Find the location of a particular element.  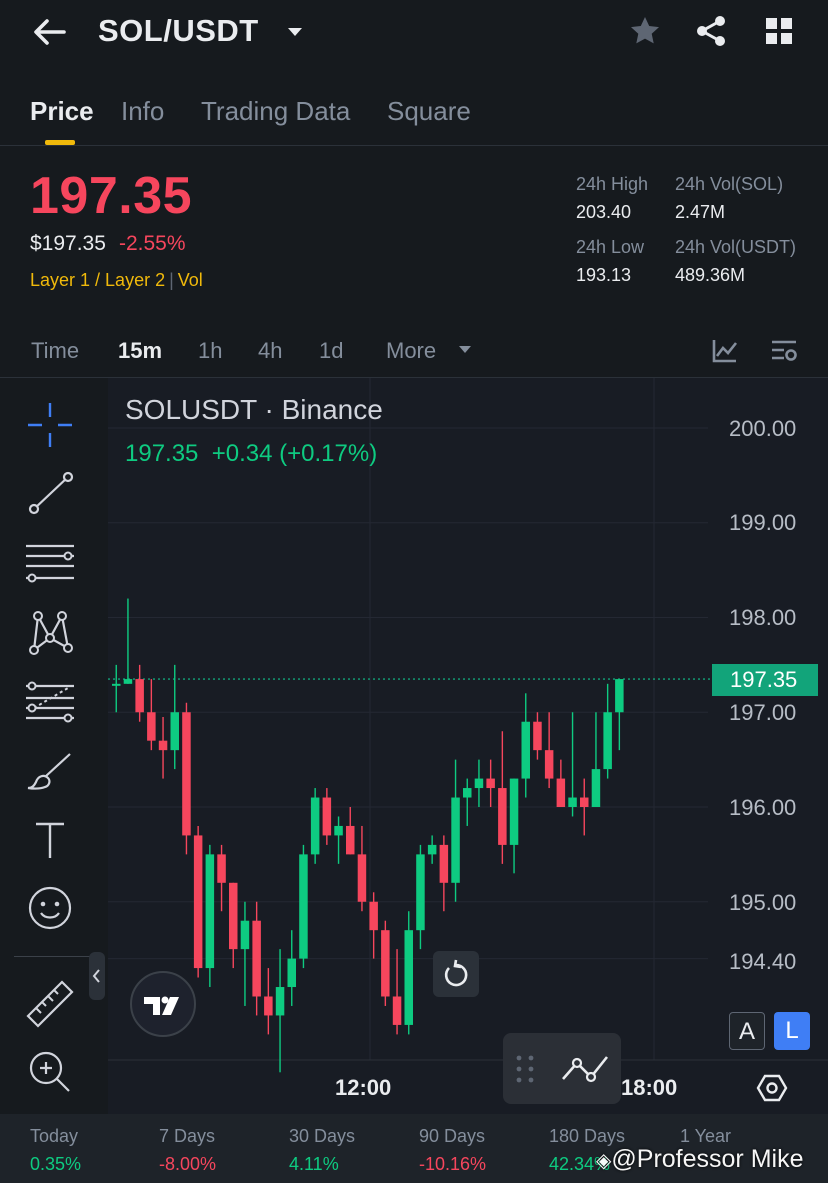

caret-down-icon is located at coordinates (295, 32).